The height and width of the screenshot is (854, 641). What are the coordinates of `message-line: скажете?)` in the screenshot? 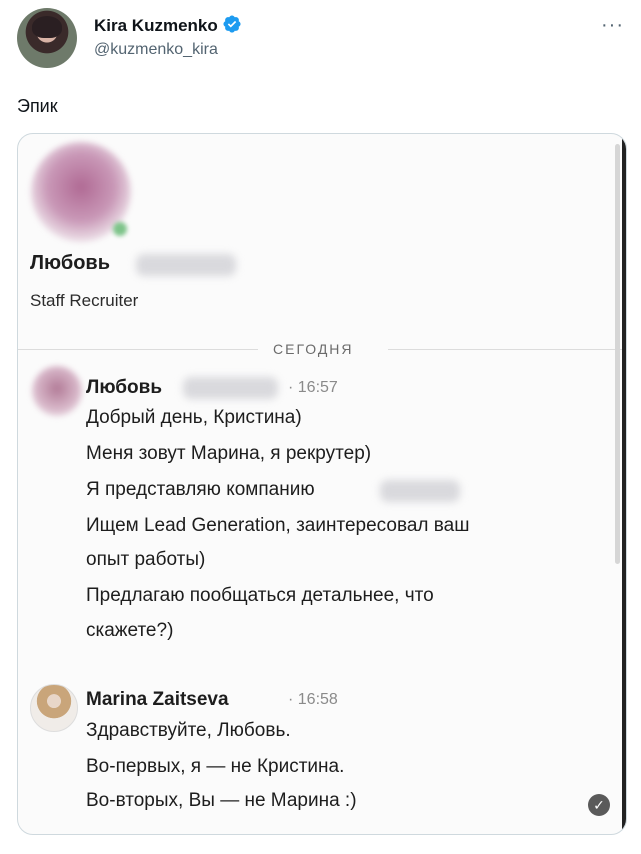 It's located at (130, 630).